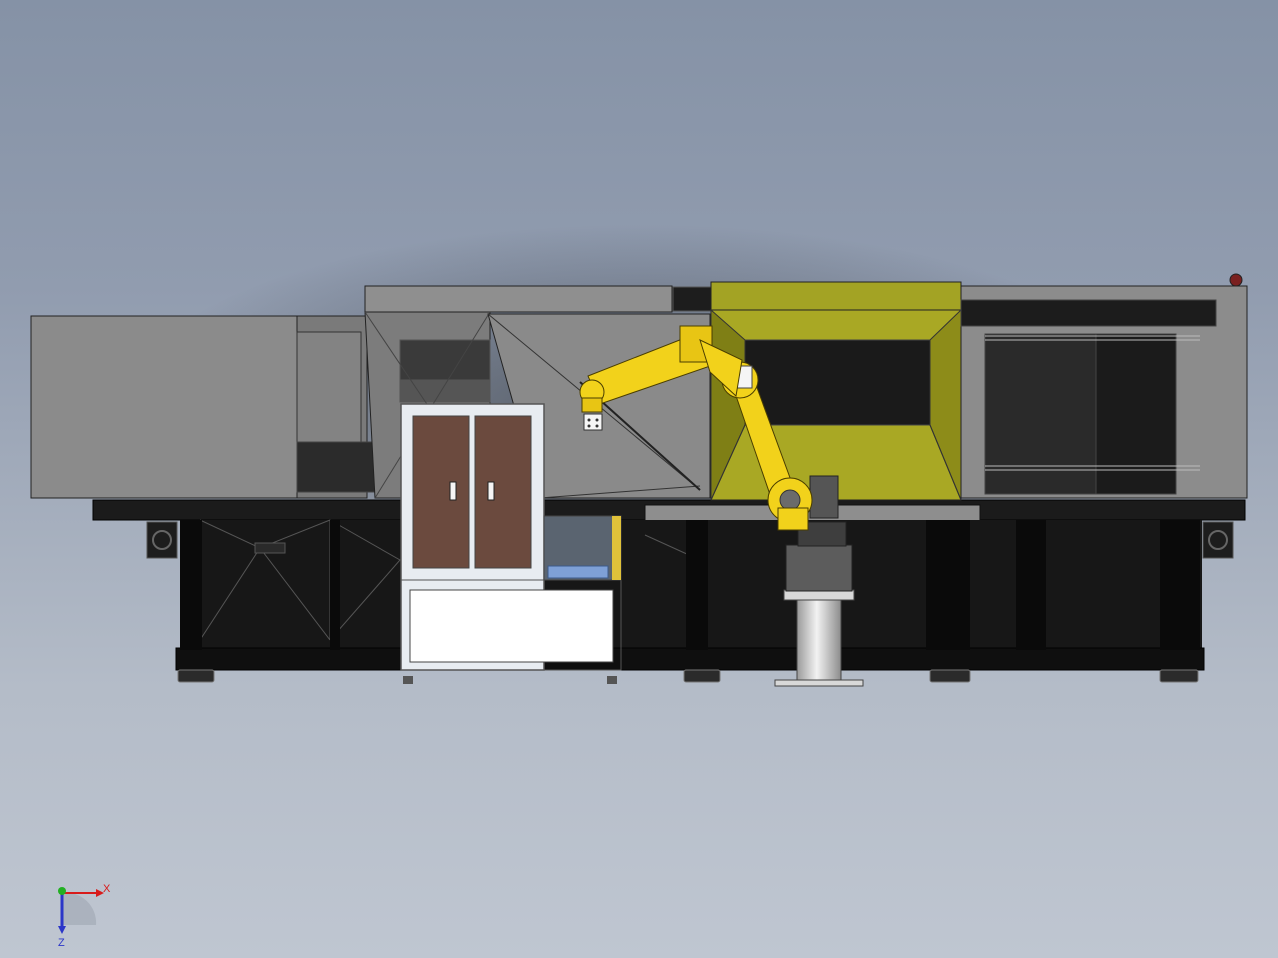  What do you see at coordinates (511, 626) in the screenshot?
I see `cabinet-lower-panel` at bounding box center [511, 626].